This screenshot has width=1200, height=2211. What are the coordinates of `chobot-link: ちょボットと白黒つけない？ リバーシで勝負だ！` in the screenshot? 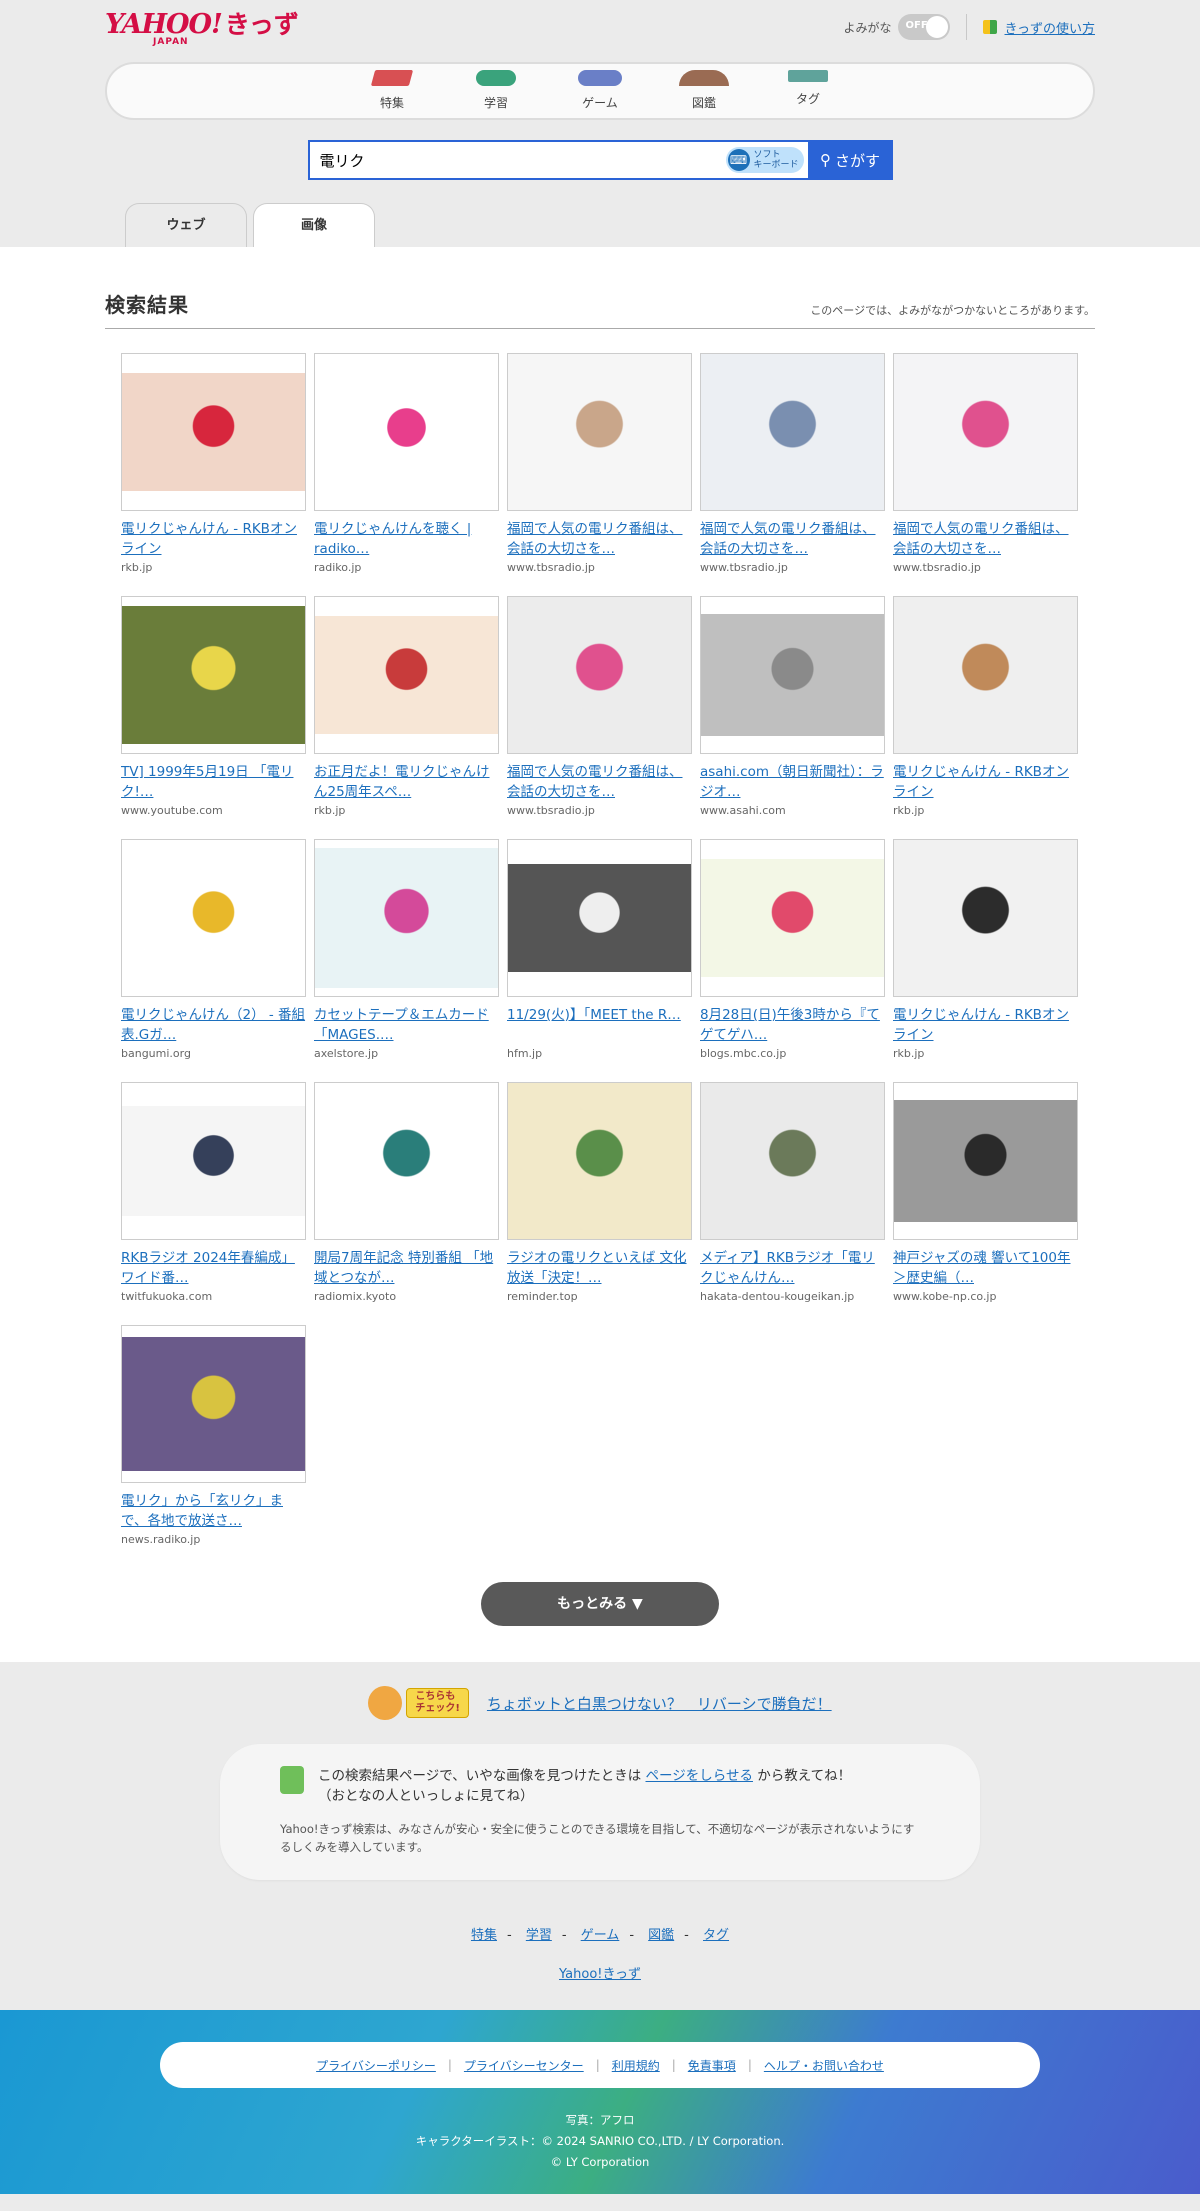 It's located at (659, 1703).